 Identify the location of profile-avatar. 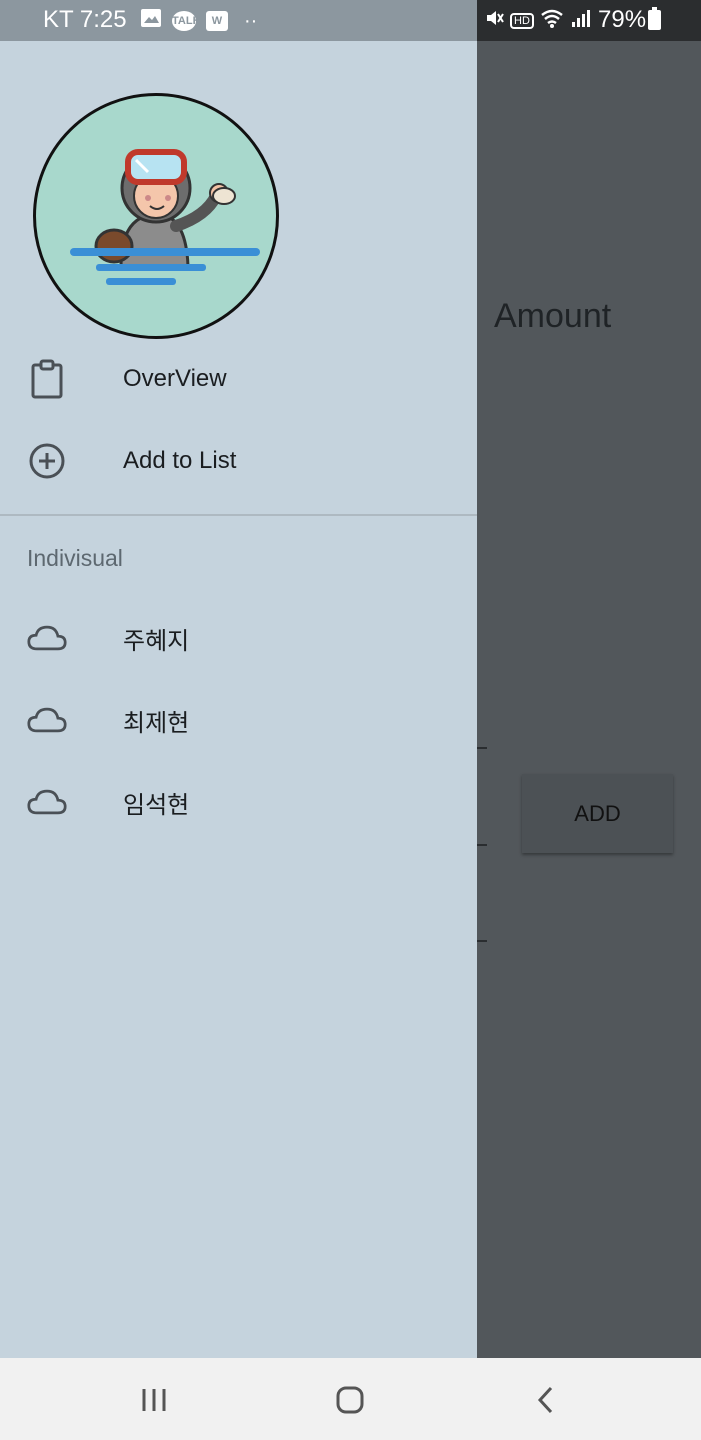
(156, 216).